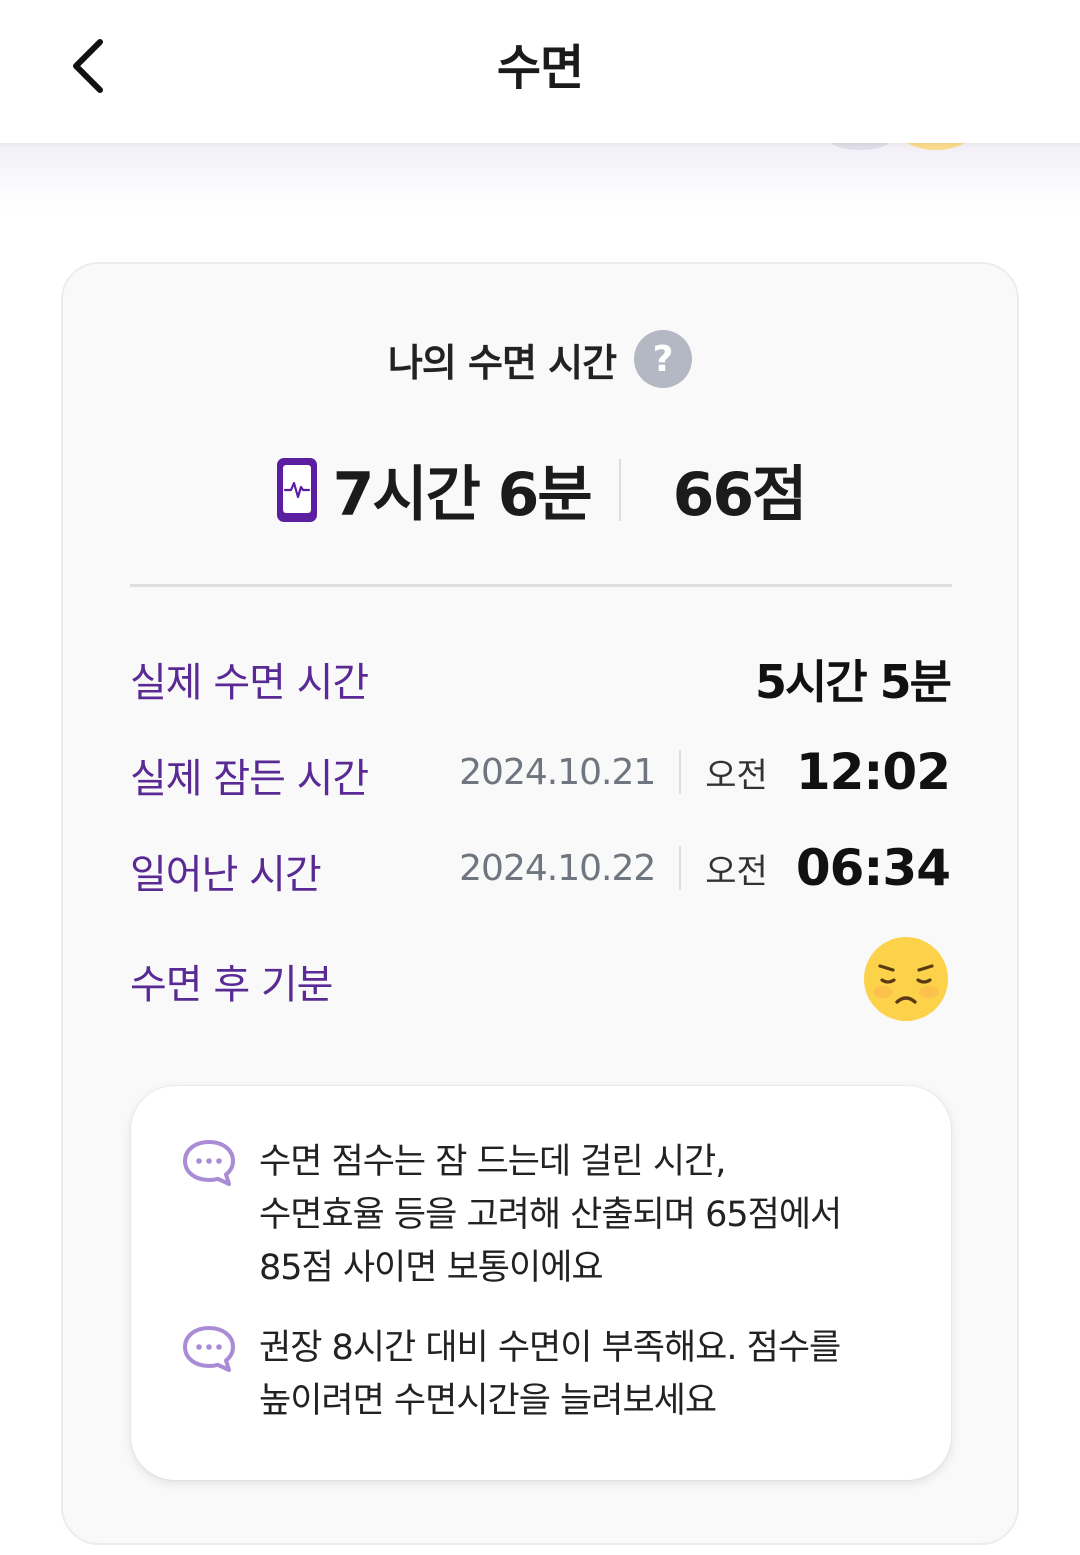  Describe the element at coordinates (557, 772) in the screenshot. I see `fell-asleep-date: 2024.10.21` at that location.